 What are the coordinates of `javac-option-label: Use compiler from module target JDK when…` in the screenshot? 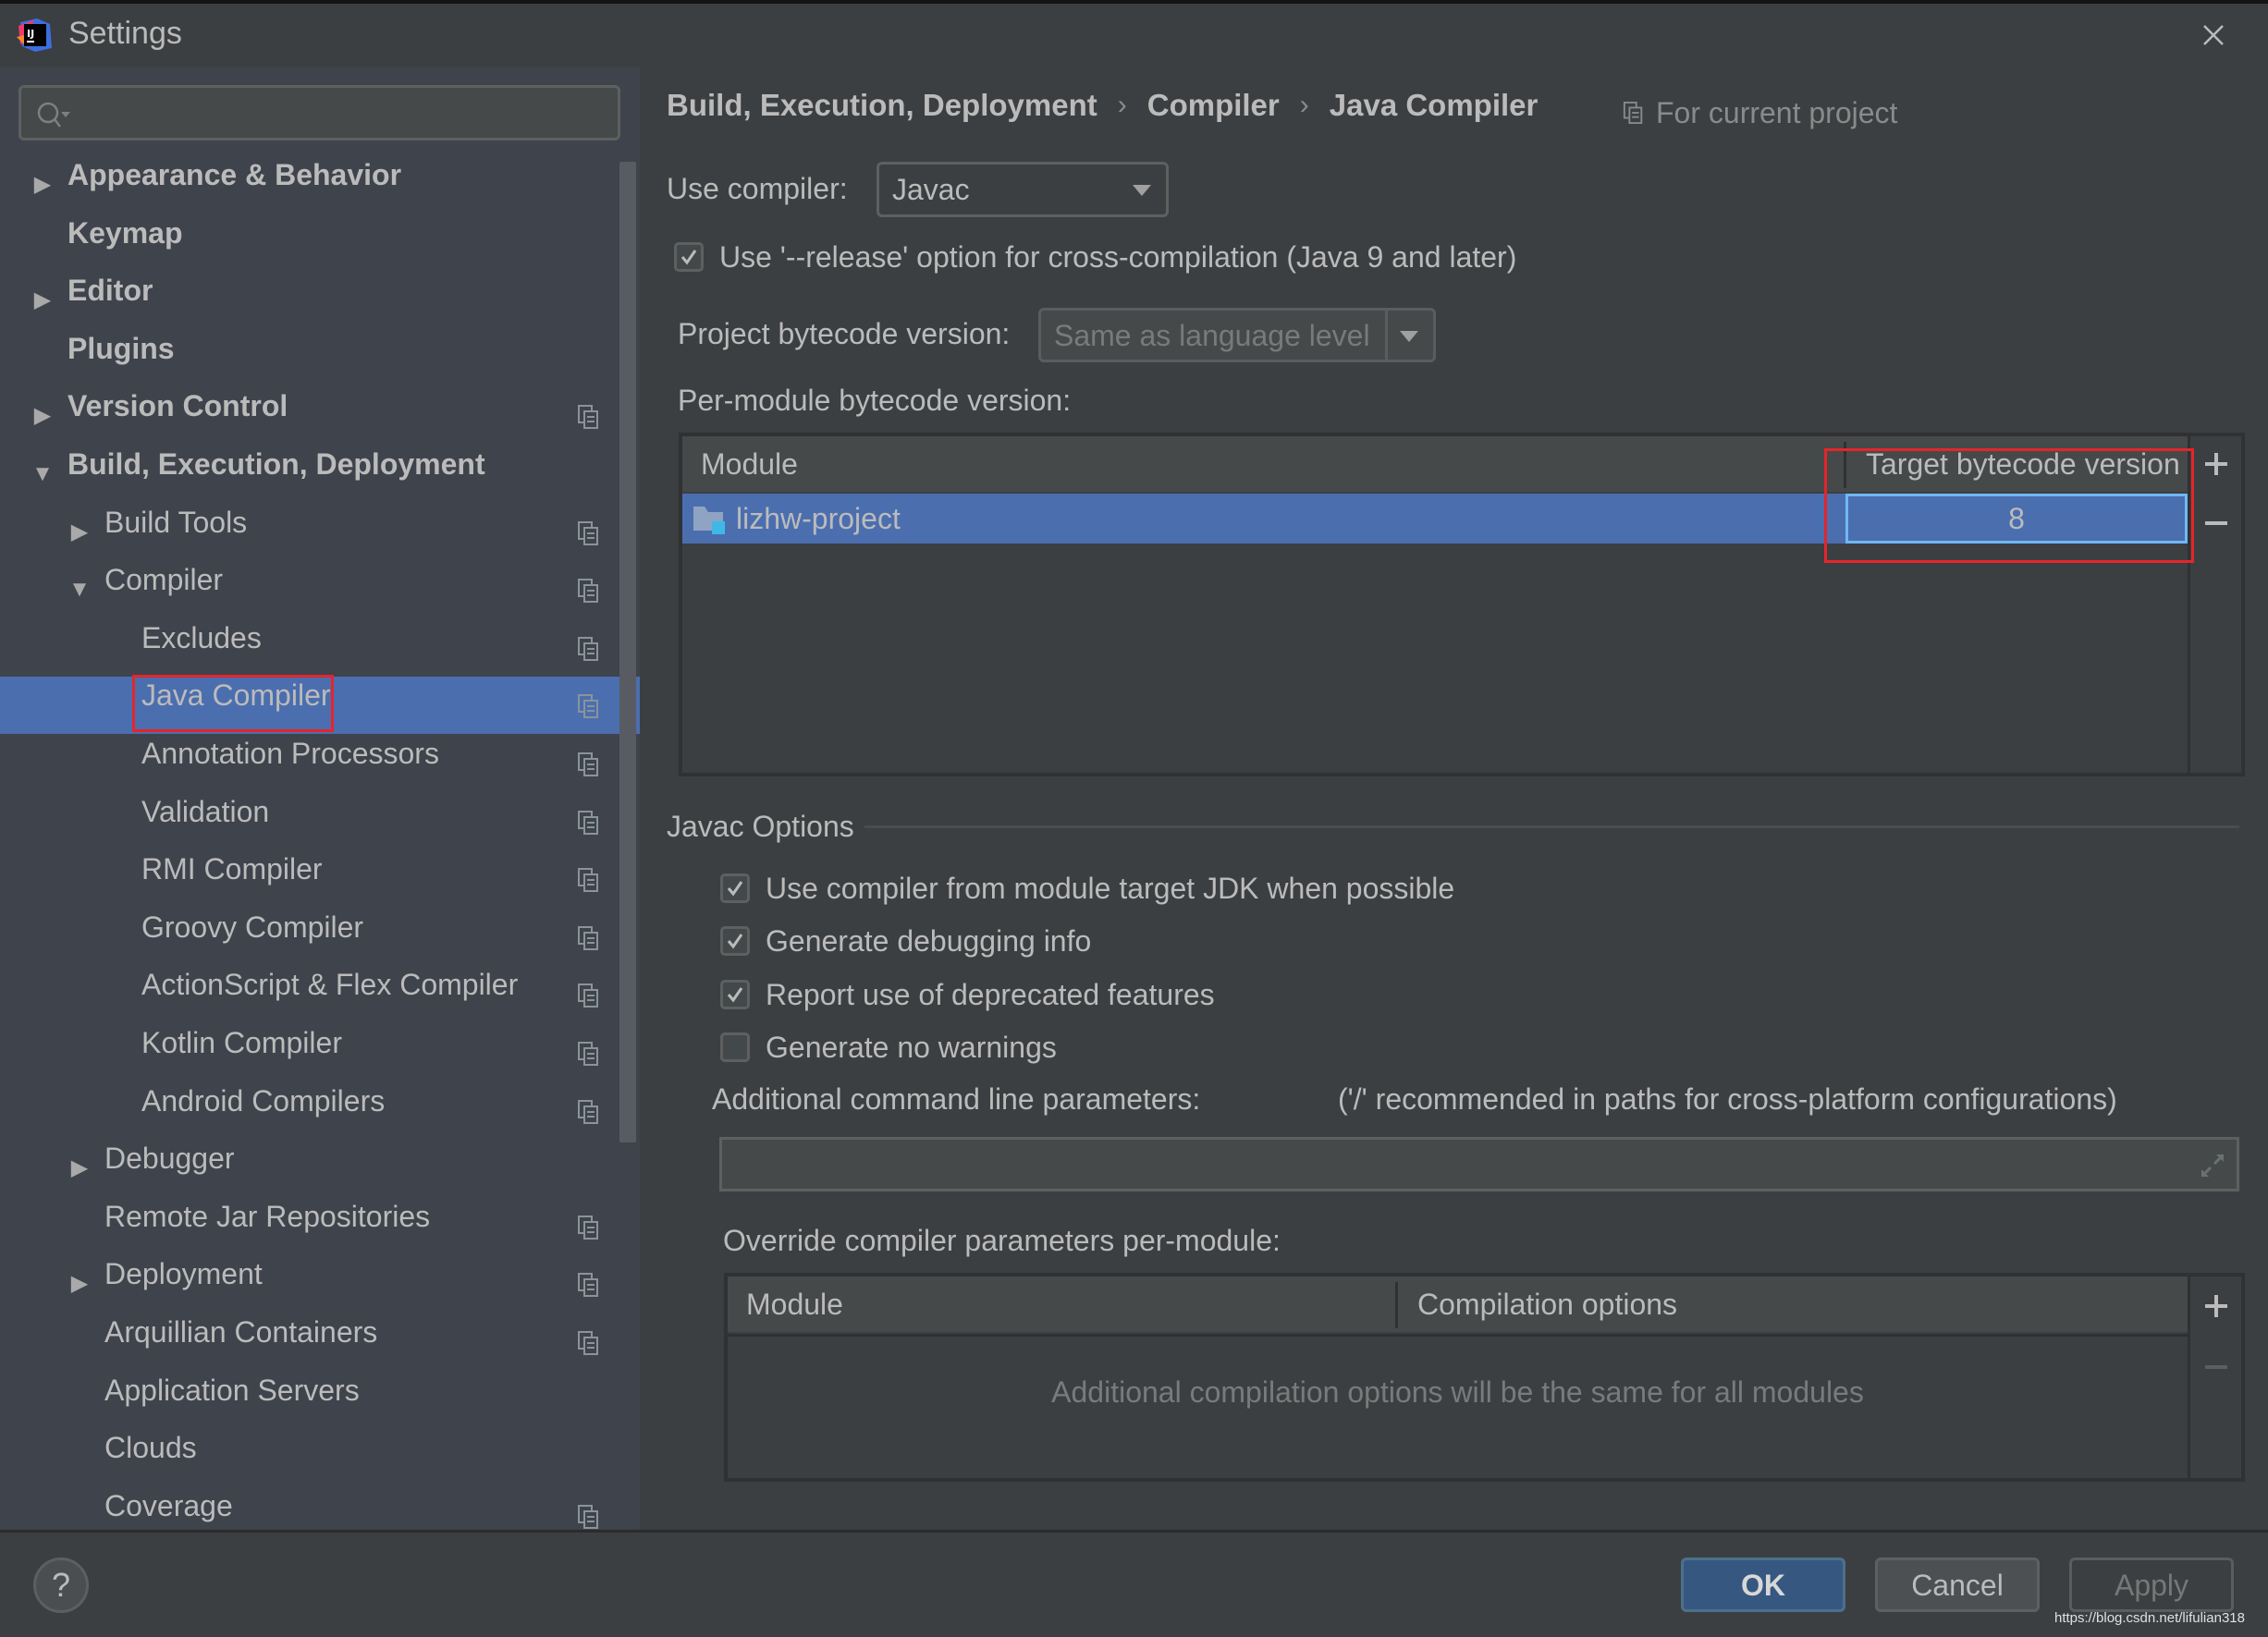 It's located at (1110, 889).